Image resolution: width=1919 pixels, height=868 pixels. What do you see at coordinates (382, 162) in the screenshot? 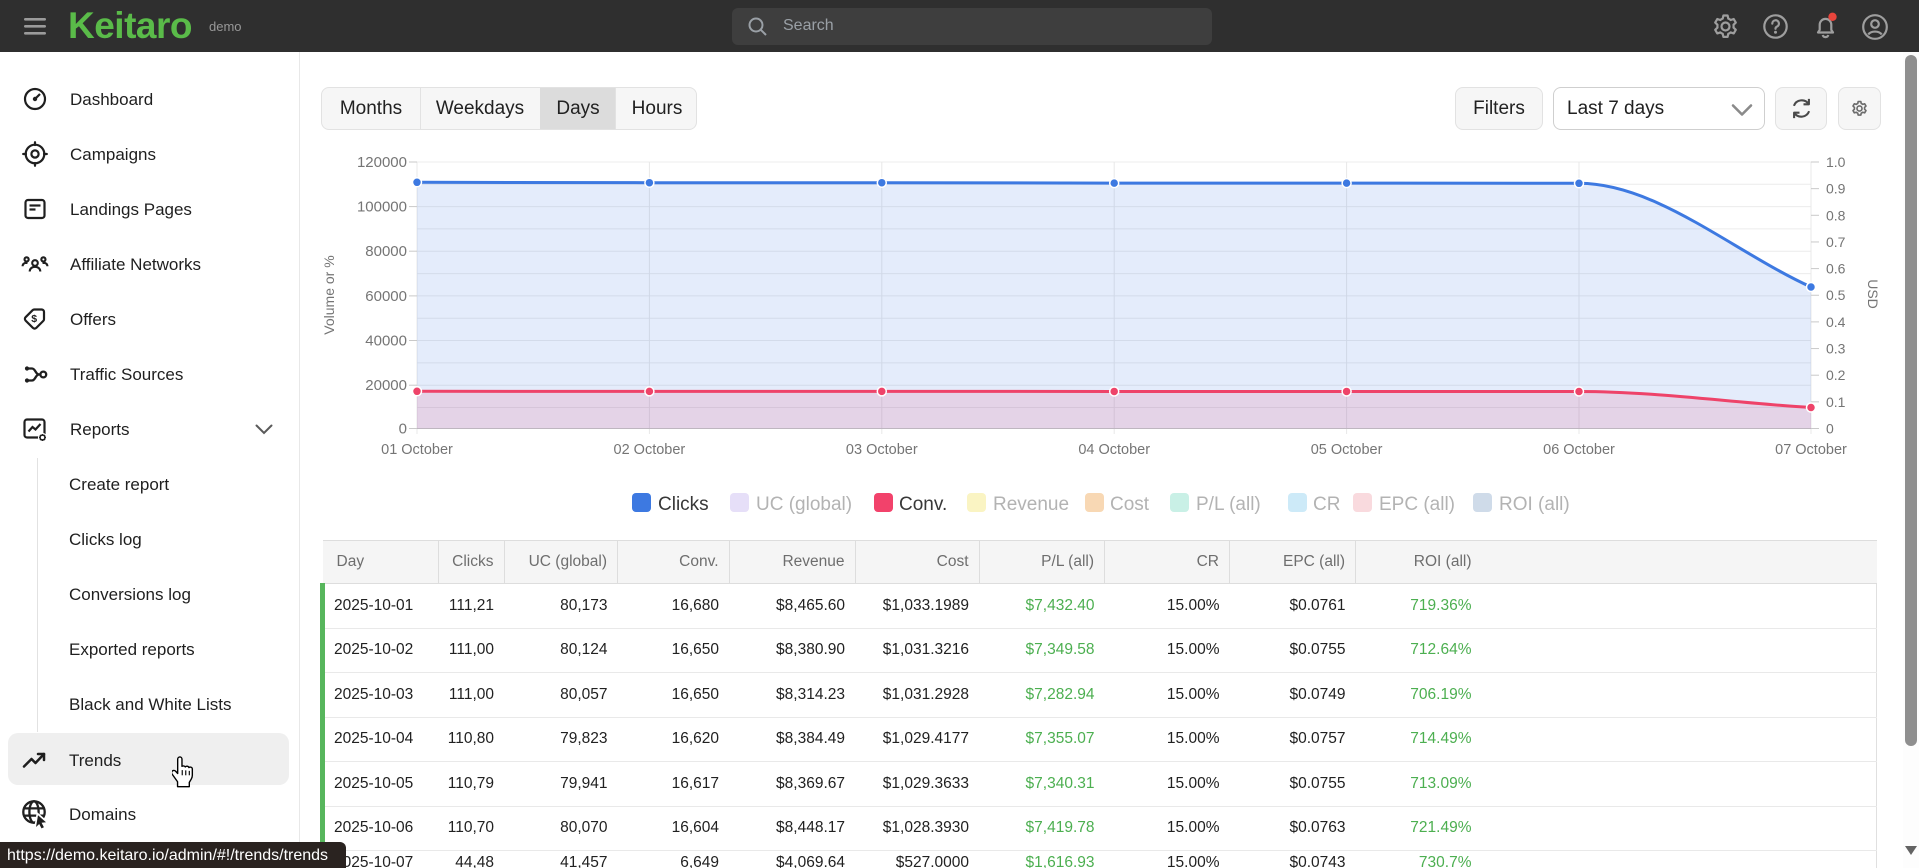
I see `svg-text: 120000` at bounding box center [382, 162].